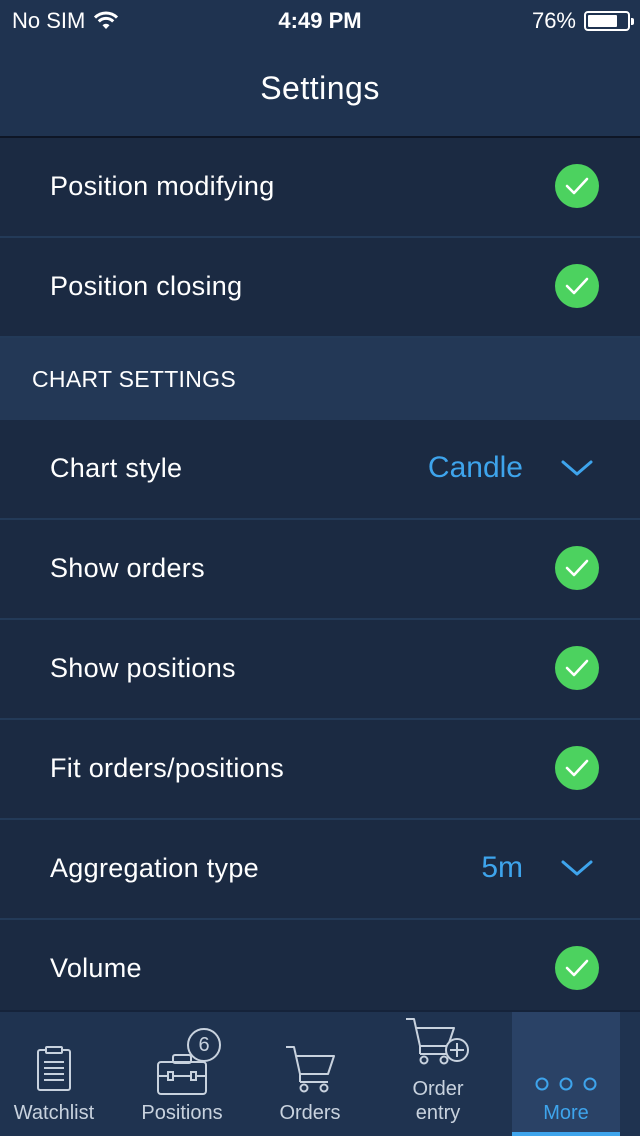 This screenshot has height=1136, width=640. What do you see at coordinates (566, 1074) in the screenshot?
I see `tab-more: More` at bounding box center [566, 1074].